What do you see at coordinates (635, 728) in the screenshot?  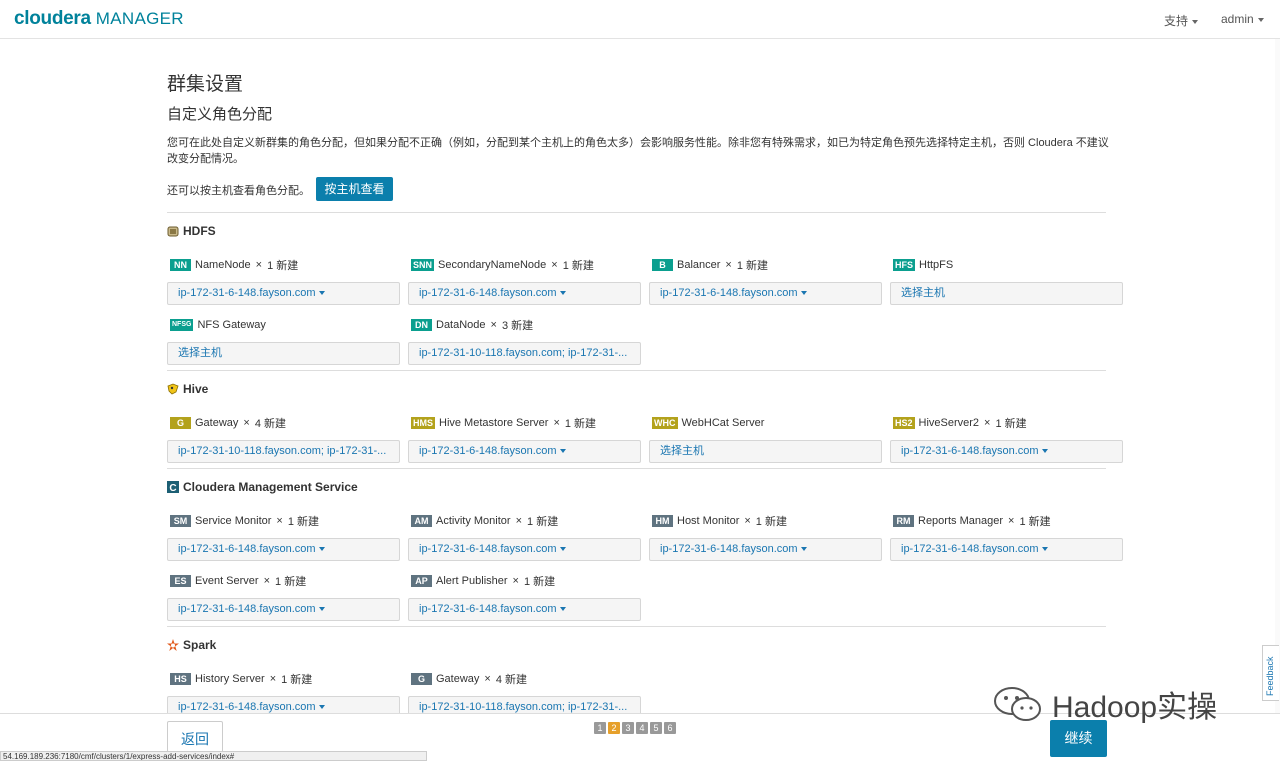 I see `wizard-step-pager: 123456` at bounding box center [635, 728].